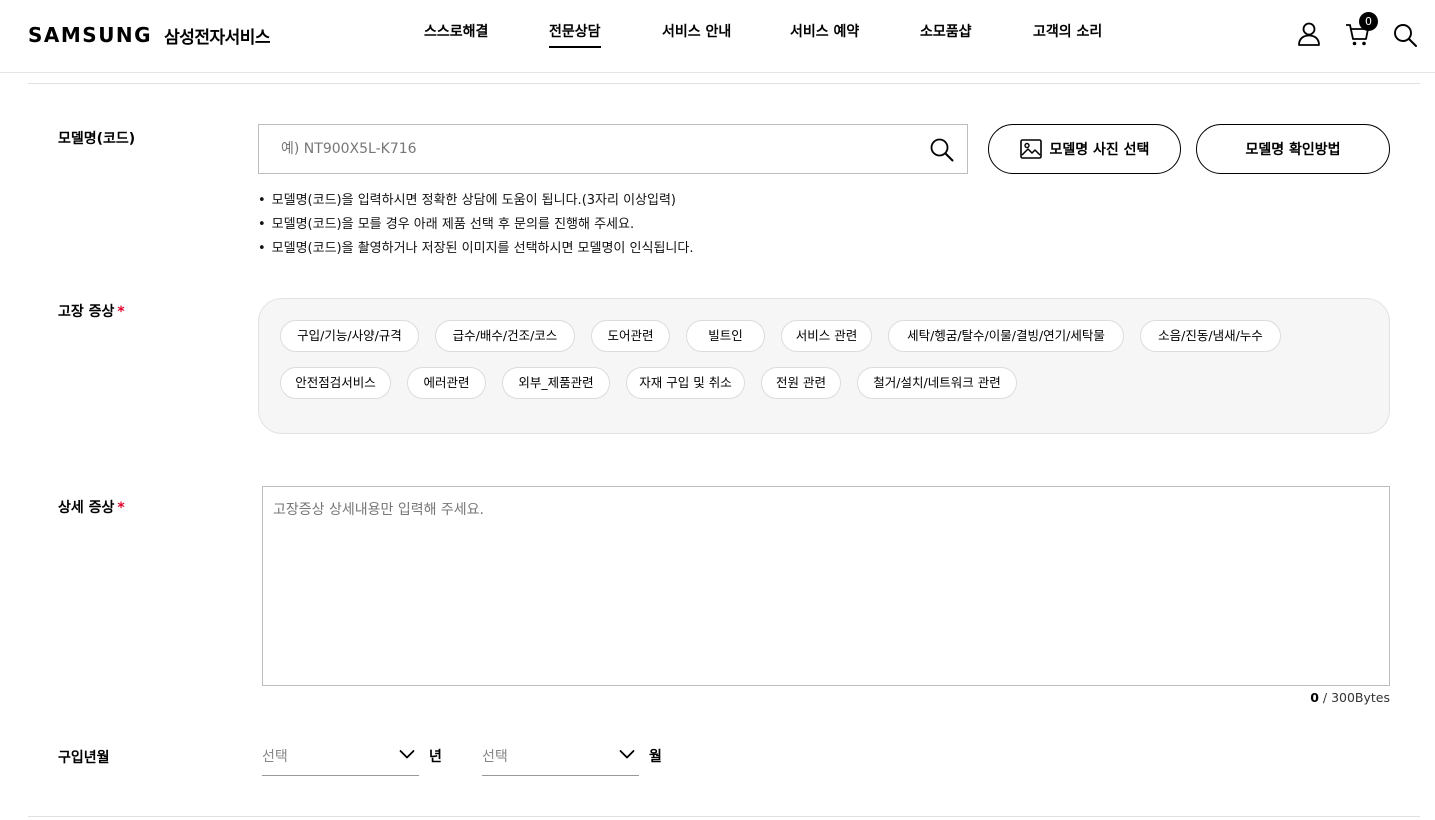  What do you see at coordinates (556, 383) in the screenshot?
I see `symptom-chip: 외부_제품관련` at bounding box center [556, 383].